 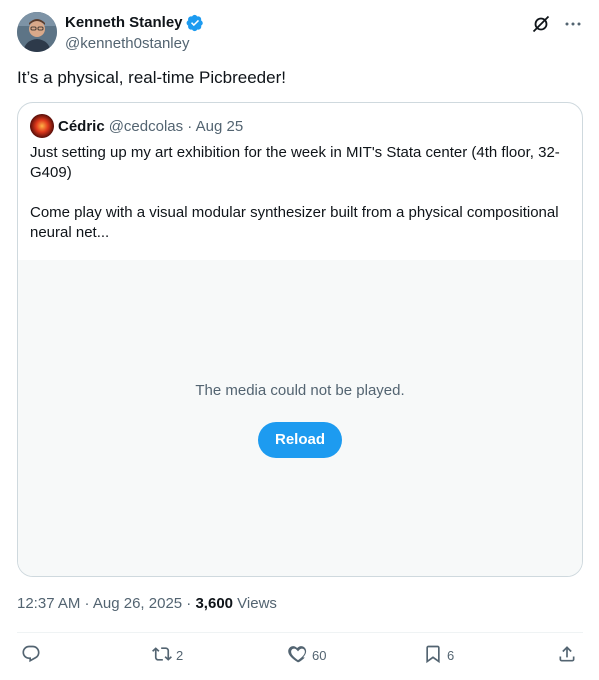 What do you see at coordinates (195, 23) in the screenshot?
I see `verified-badge-icon` at bounding box center [195, 23].